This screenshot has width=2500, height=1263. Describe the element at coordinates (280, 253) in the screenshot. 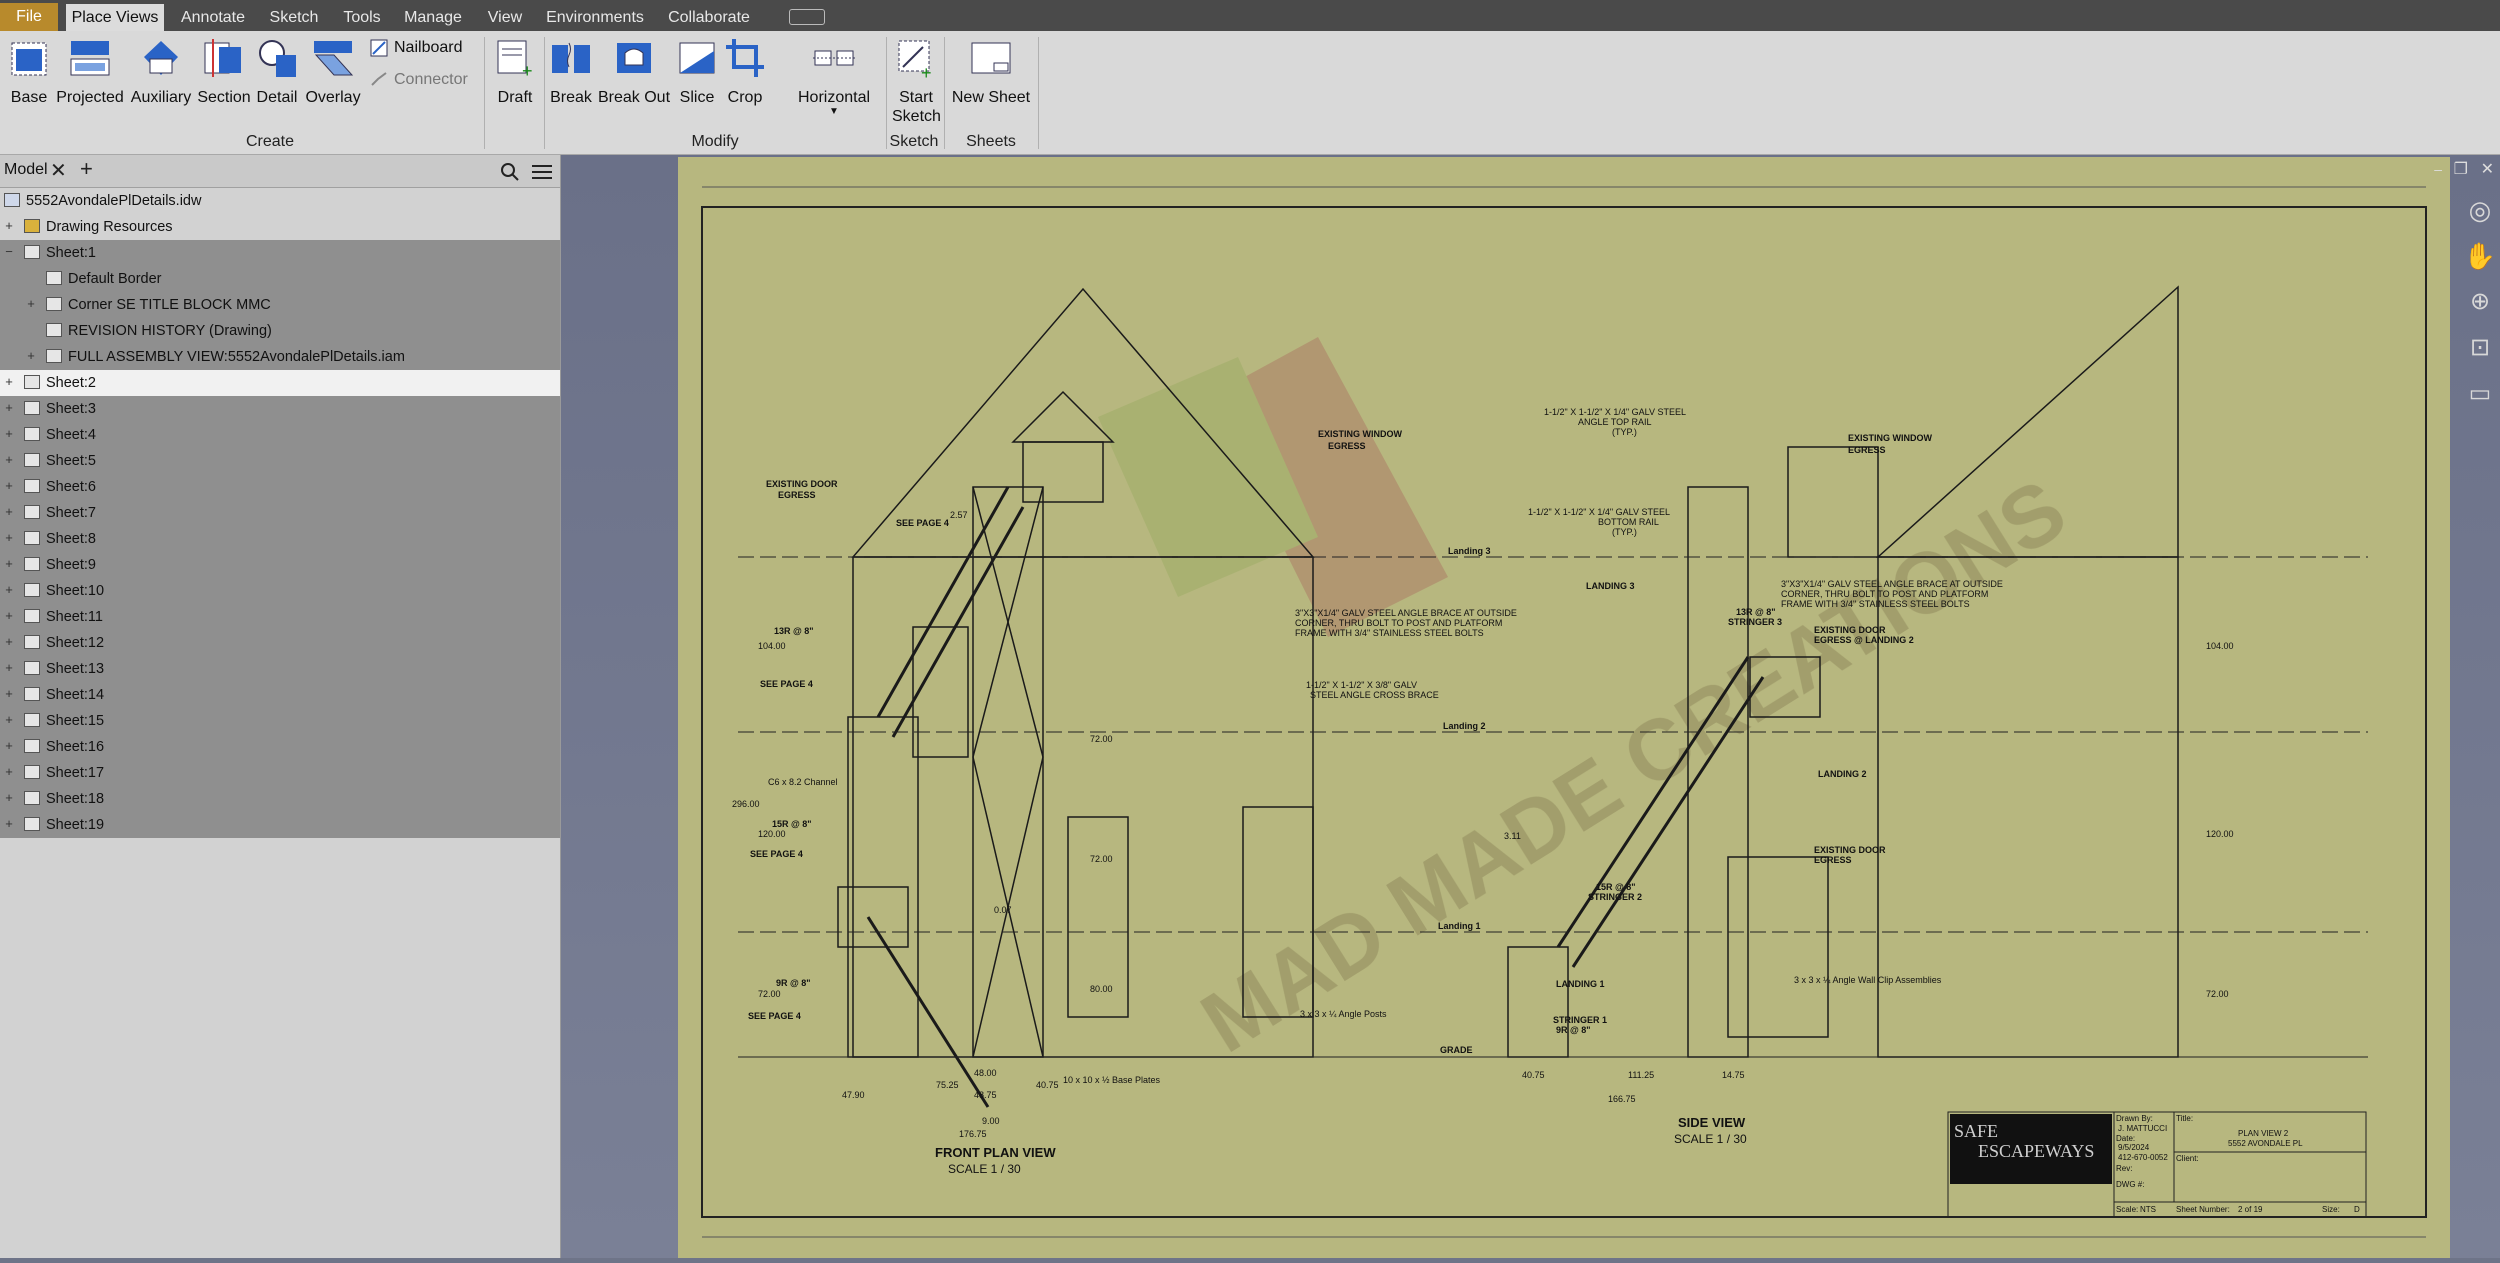

I see `browser-sheet-1: − Sheet:1` at that location.